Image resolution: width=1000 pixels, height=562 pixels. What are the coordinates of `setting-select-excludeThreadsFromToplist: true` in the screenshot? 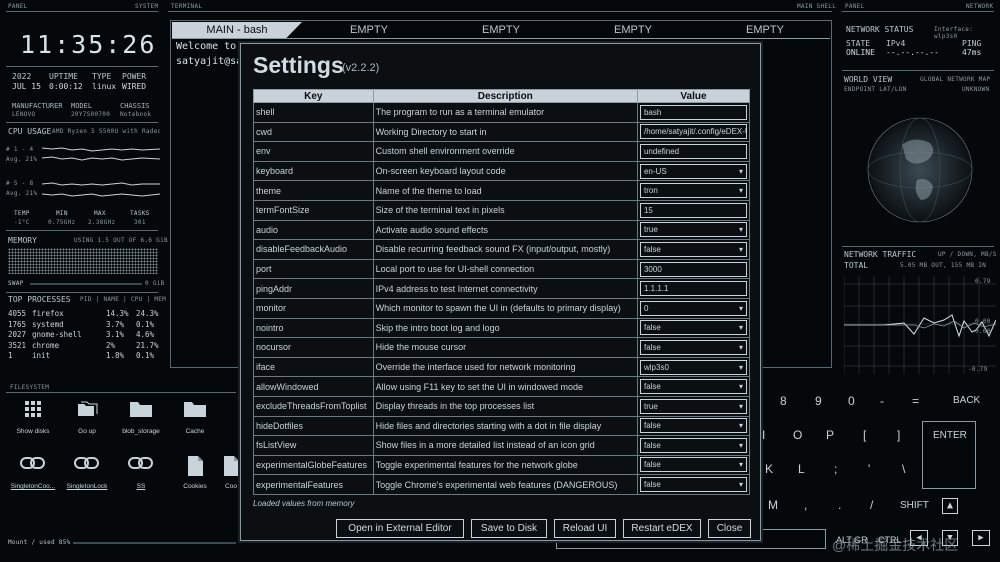 It's located at (693, 406).